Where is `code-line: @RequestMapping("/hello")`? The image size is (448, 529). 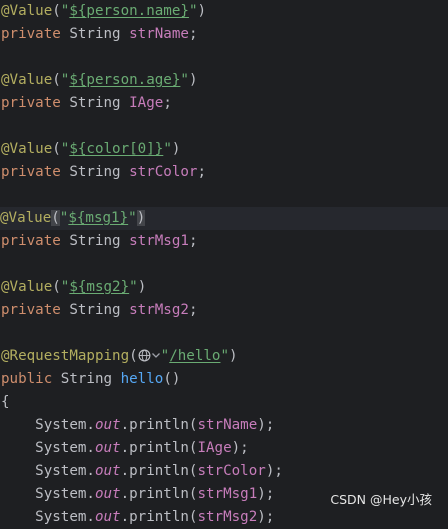
code-line: @RequestMapping("/hello") is located at coordinates (119, 356).